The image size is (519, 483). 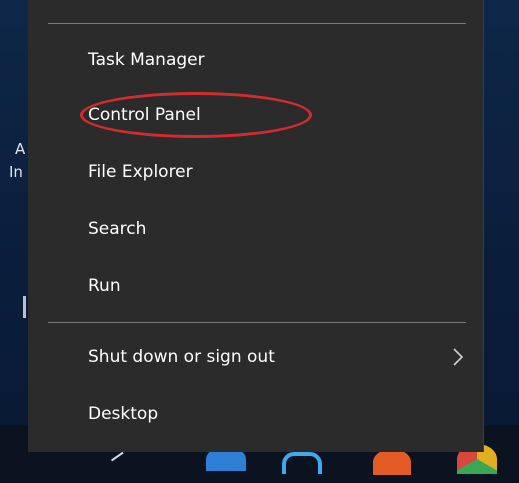 What do you see at coordinates (256, 172) in the screenshot?
I see `menu-item-file-explorer: File Explorer` at bounding box center [256, 172].